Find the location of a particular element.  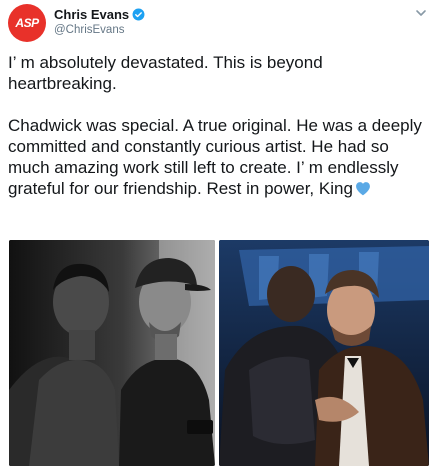

name-row: Chris Evans is located at coordinates (99, 14).